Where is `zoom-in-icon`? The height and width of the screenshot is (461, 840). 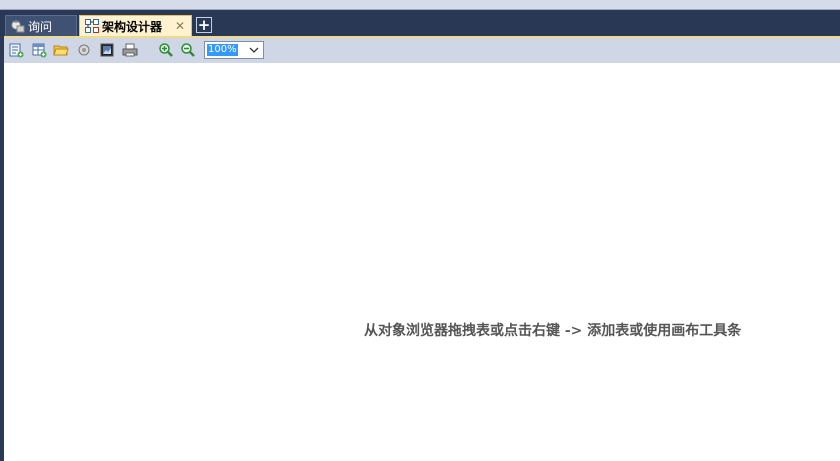 zoom-in-icon is located at coordinates (166, 50).